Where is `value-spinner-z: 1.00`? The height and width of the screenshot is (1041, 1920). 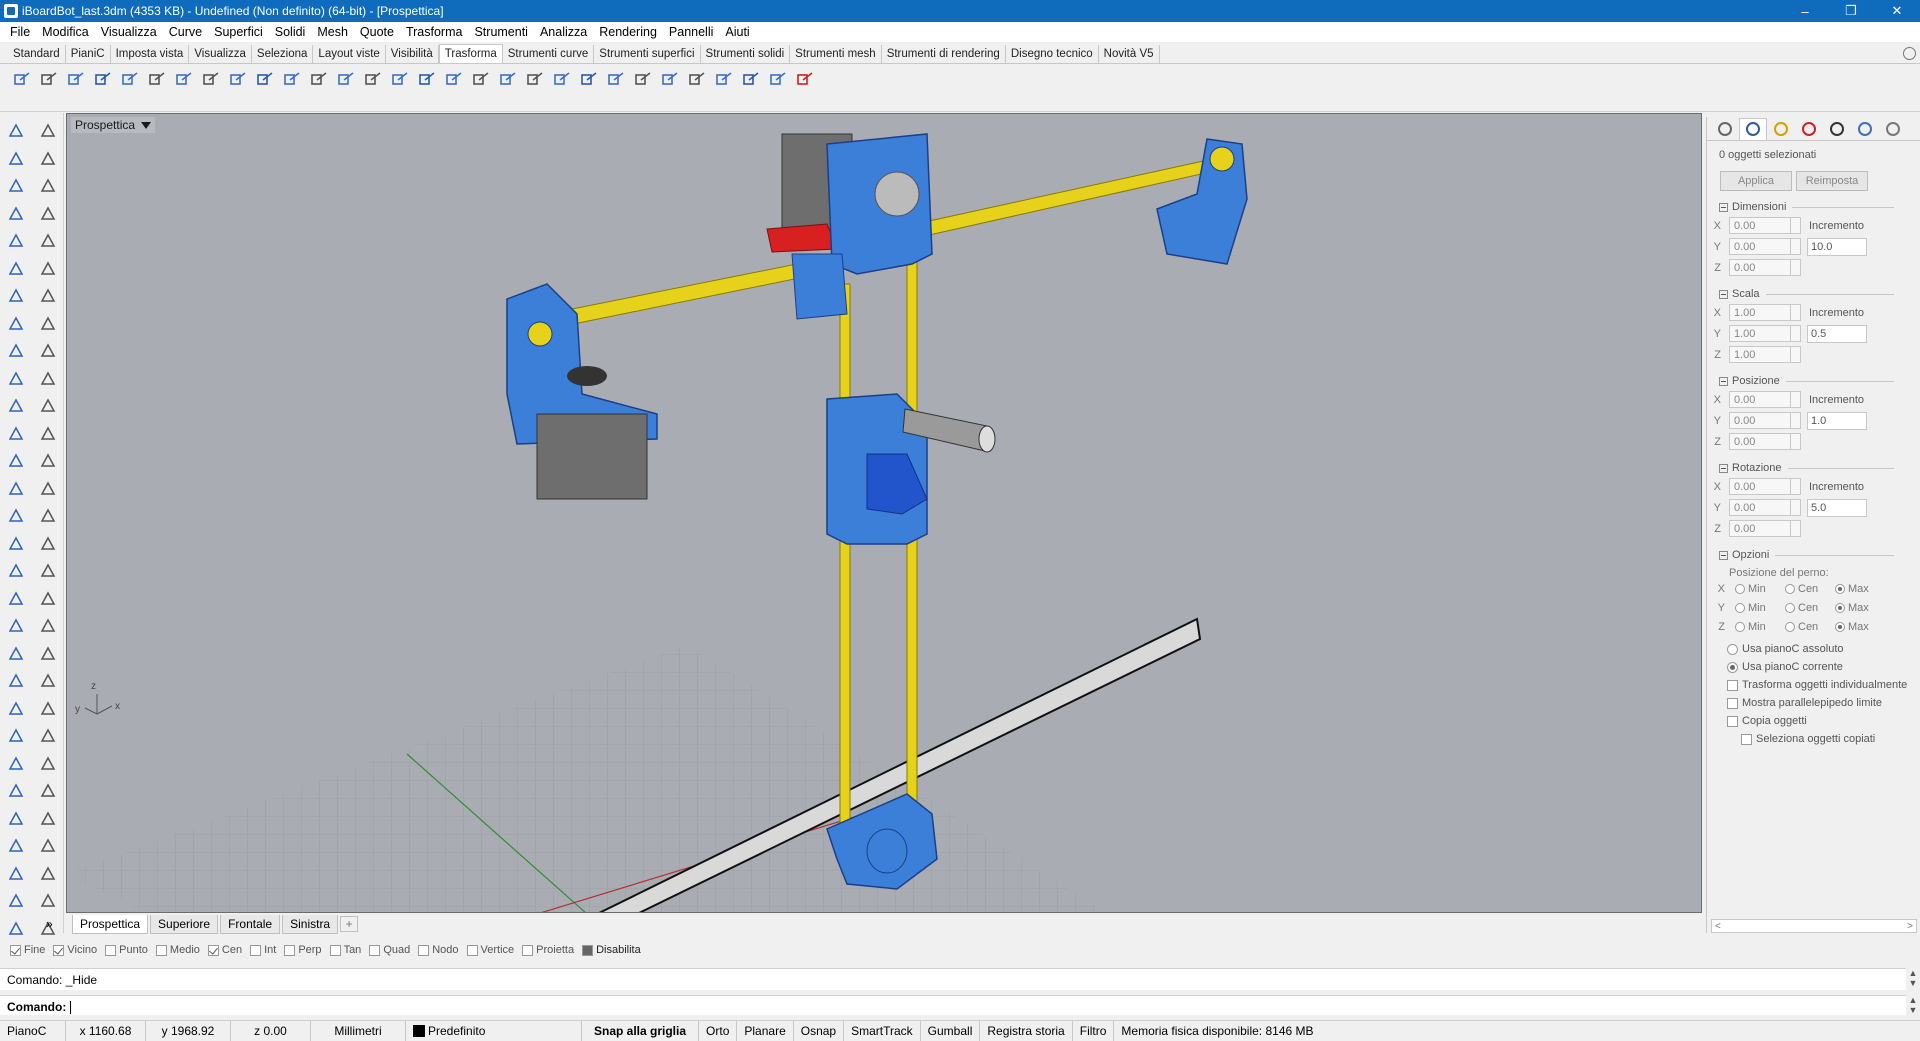
value-spinner-z: 1.00 is located at coordinates (1765, 354).